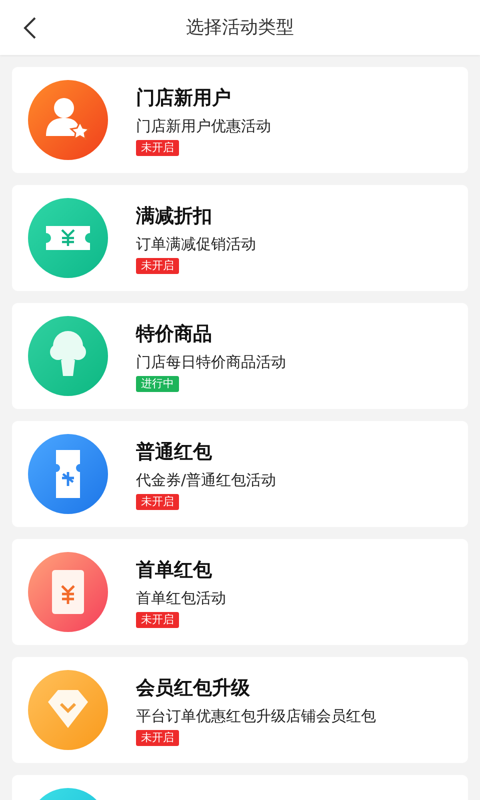 The image size is (480, 800). What do you see at coordinates (157, 384) in the screenshot?
I see `status-badge: 进行中` at bounding box center [157, 384].